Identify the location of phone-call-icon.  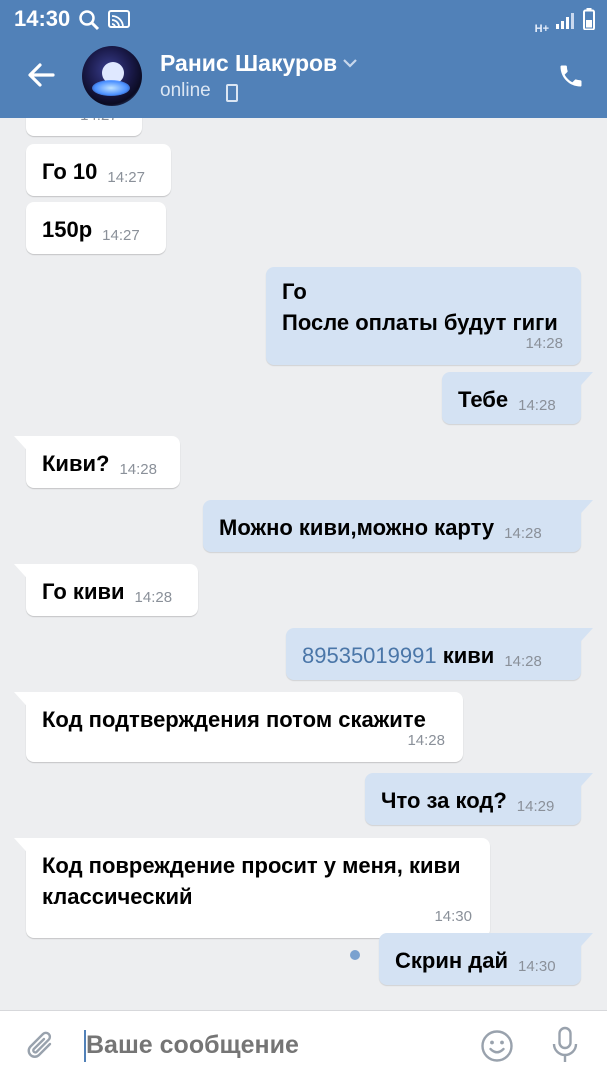
(571, 78).